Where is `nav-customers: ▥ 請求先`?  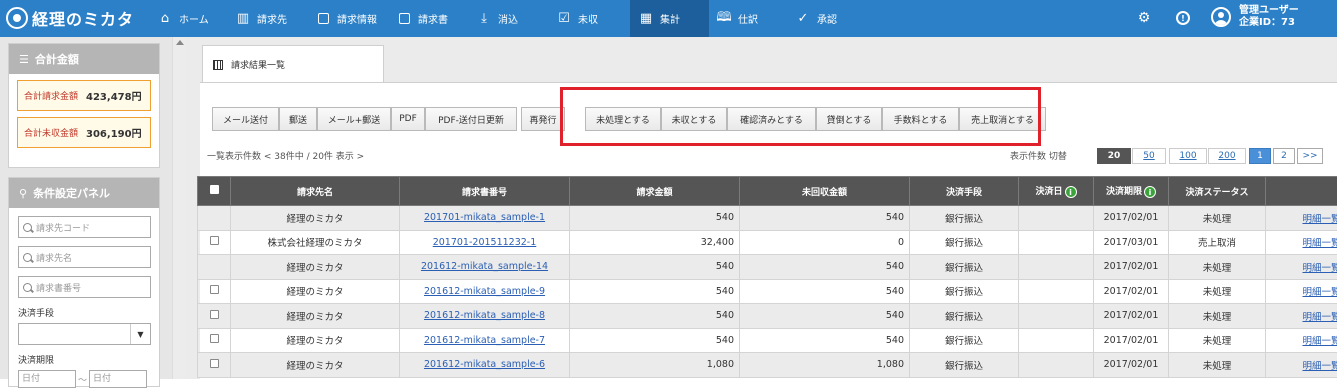
nav-customers: ▥ 請求先 is located at coordinates (261, 18).